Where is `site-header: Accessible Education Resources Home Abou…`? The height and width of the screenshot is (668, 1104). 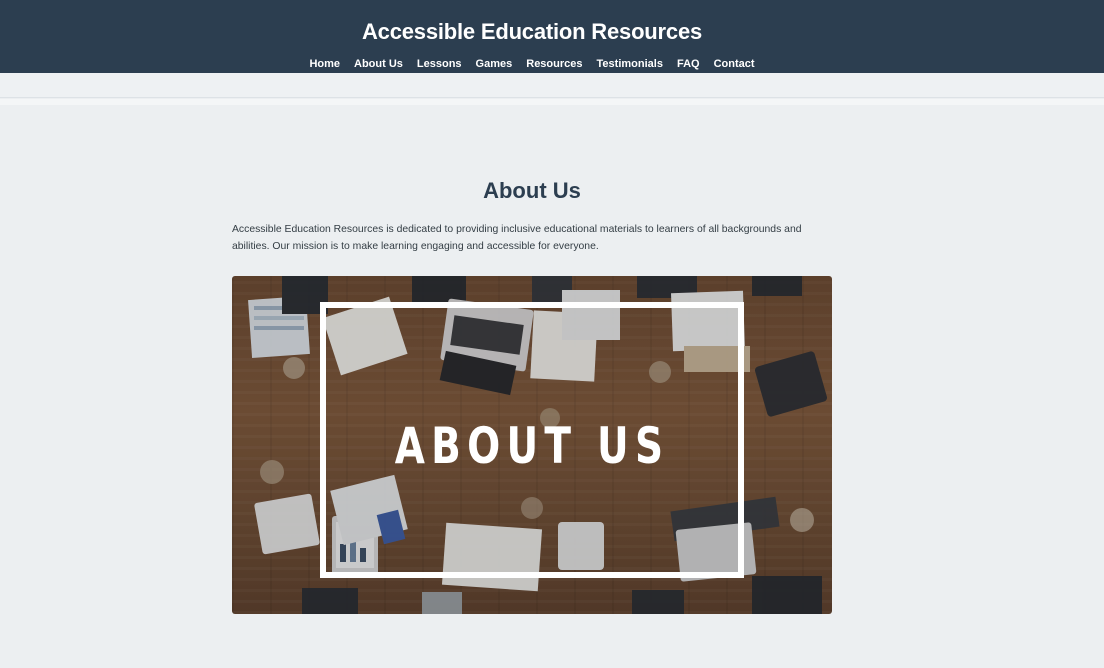 site-header: Accessible Education Resources Home Abou… is located at coordinates (552, 36).